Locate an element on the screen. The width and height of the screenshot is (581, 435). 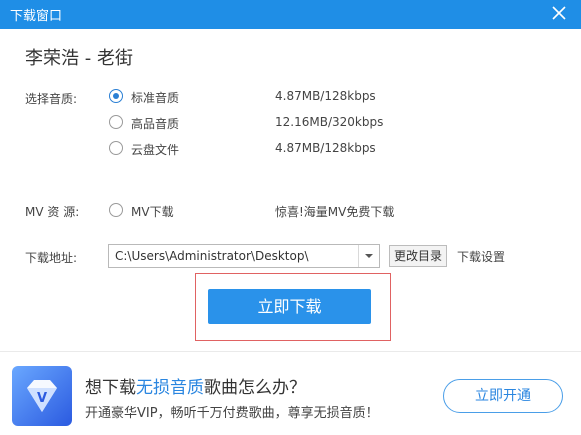
promo-title-highlight: 无损音质 is located at coordinates (170, 388).